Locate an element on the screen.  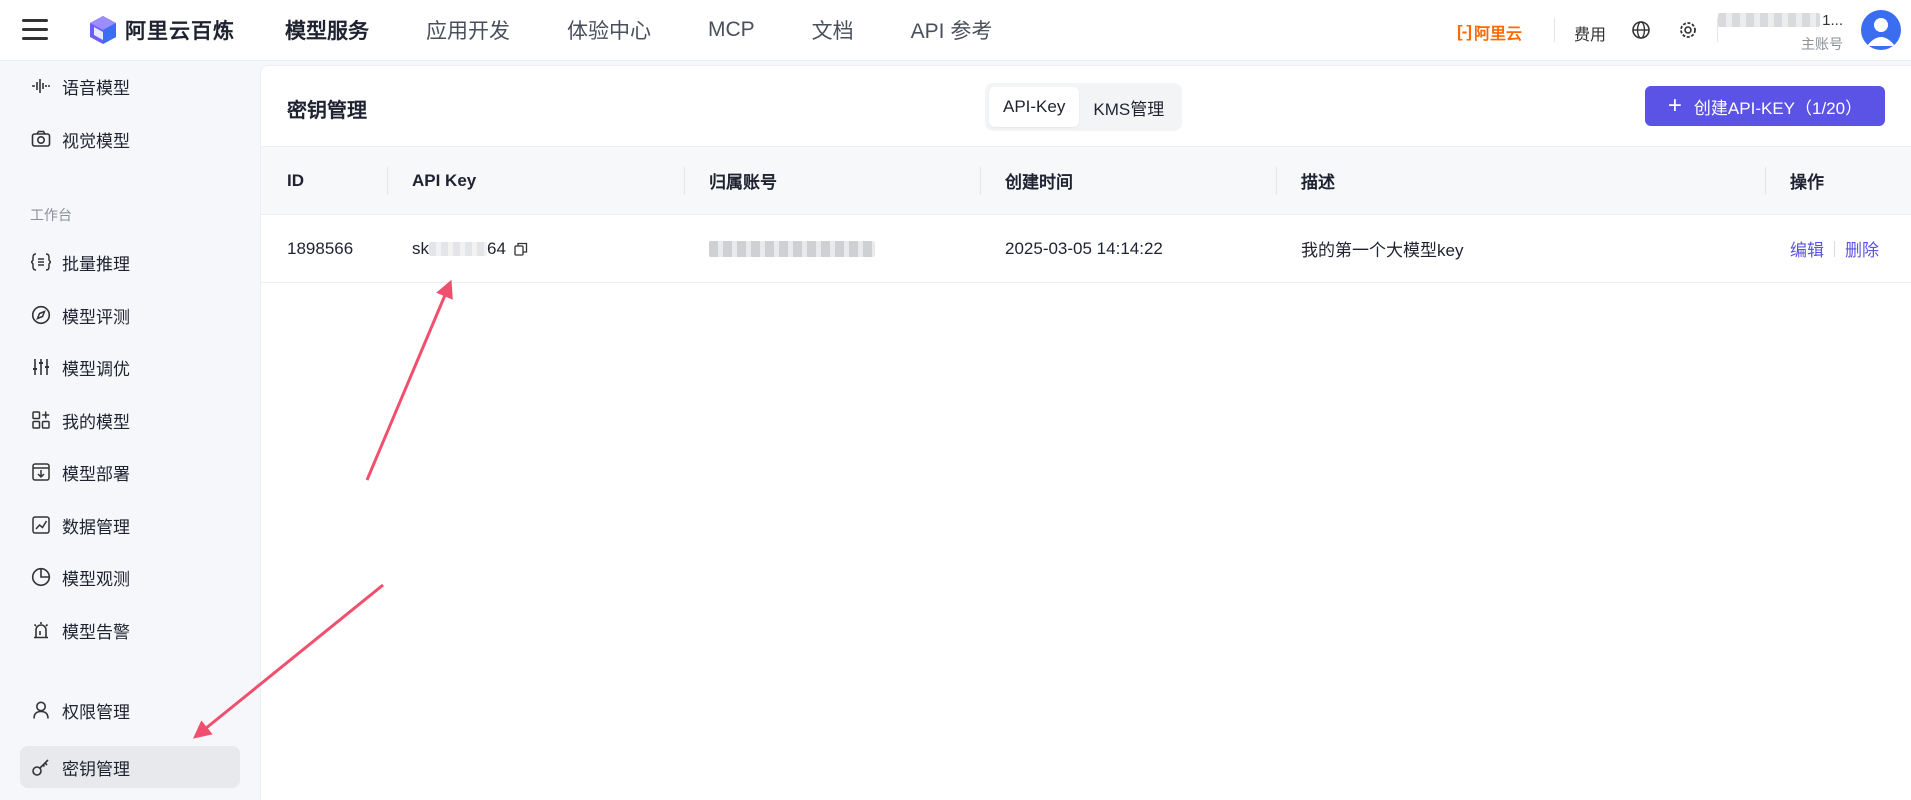
account-name-redacted is located at coordinates (1769, 20).